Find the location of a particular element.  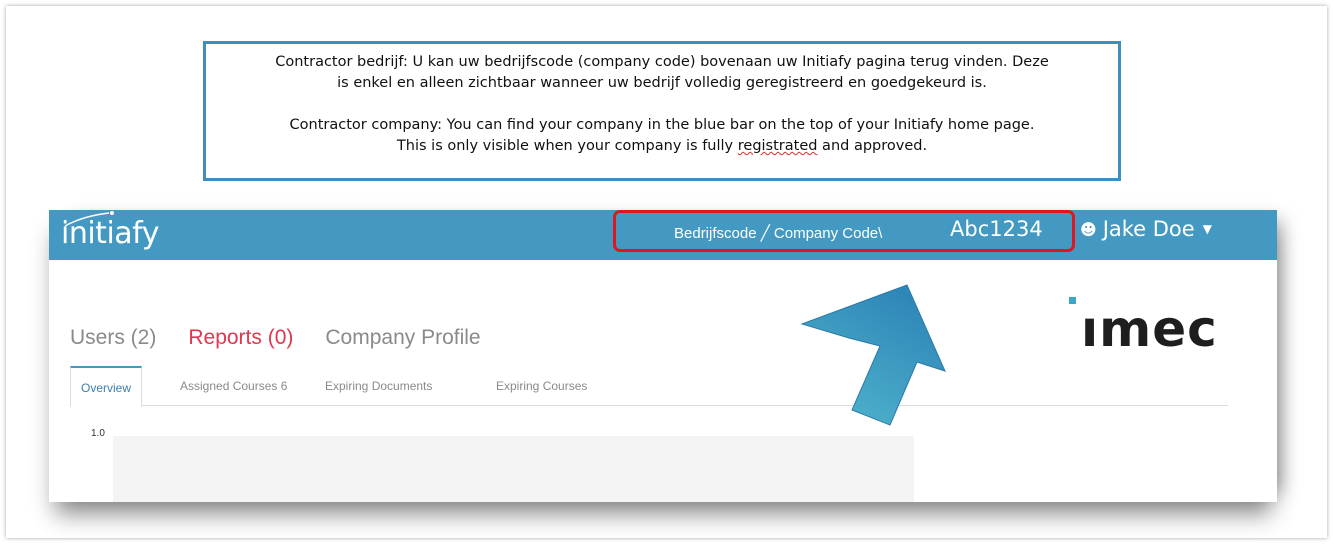

user-menu: ☻ Jake Doe ▼ is located at coordinates (1146, 229).